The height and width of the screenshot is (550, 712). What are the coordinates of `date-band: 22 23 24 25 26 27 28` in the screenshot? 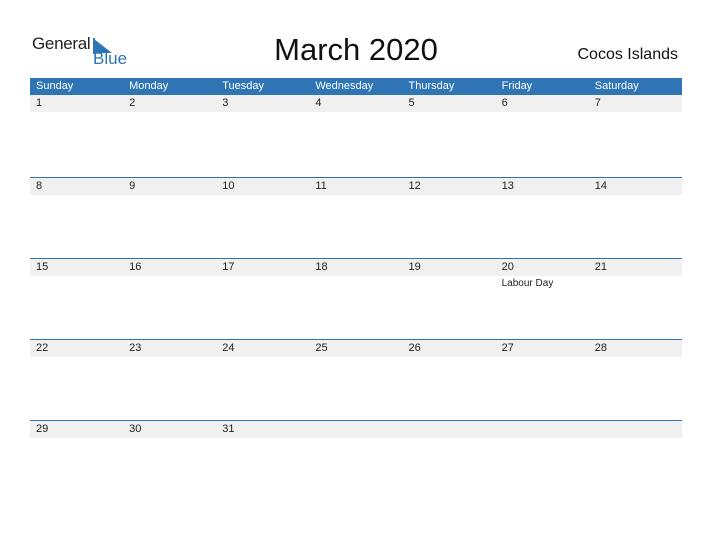 It's located at (356, 348).